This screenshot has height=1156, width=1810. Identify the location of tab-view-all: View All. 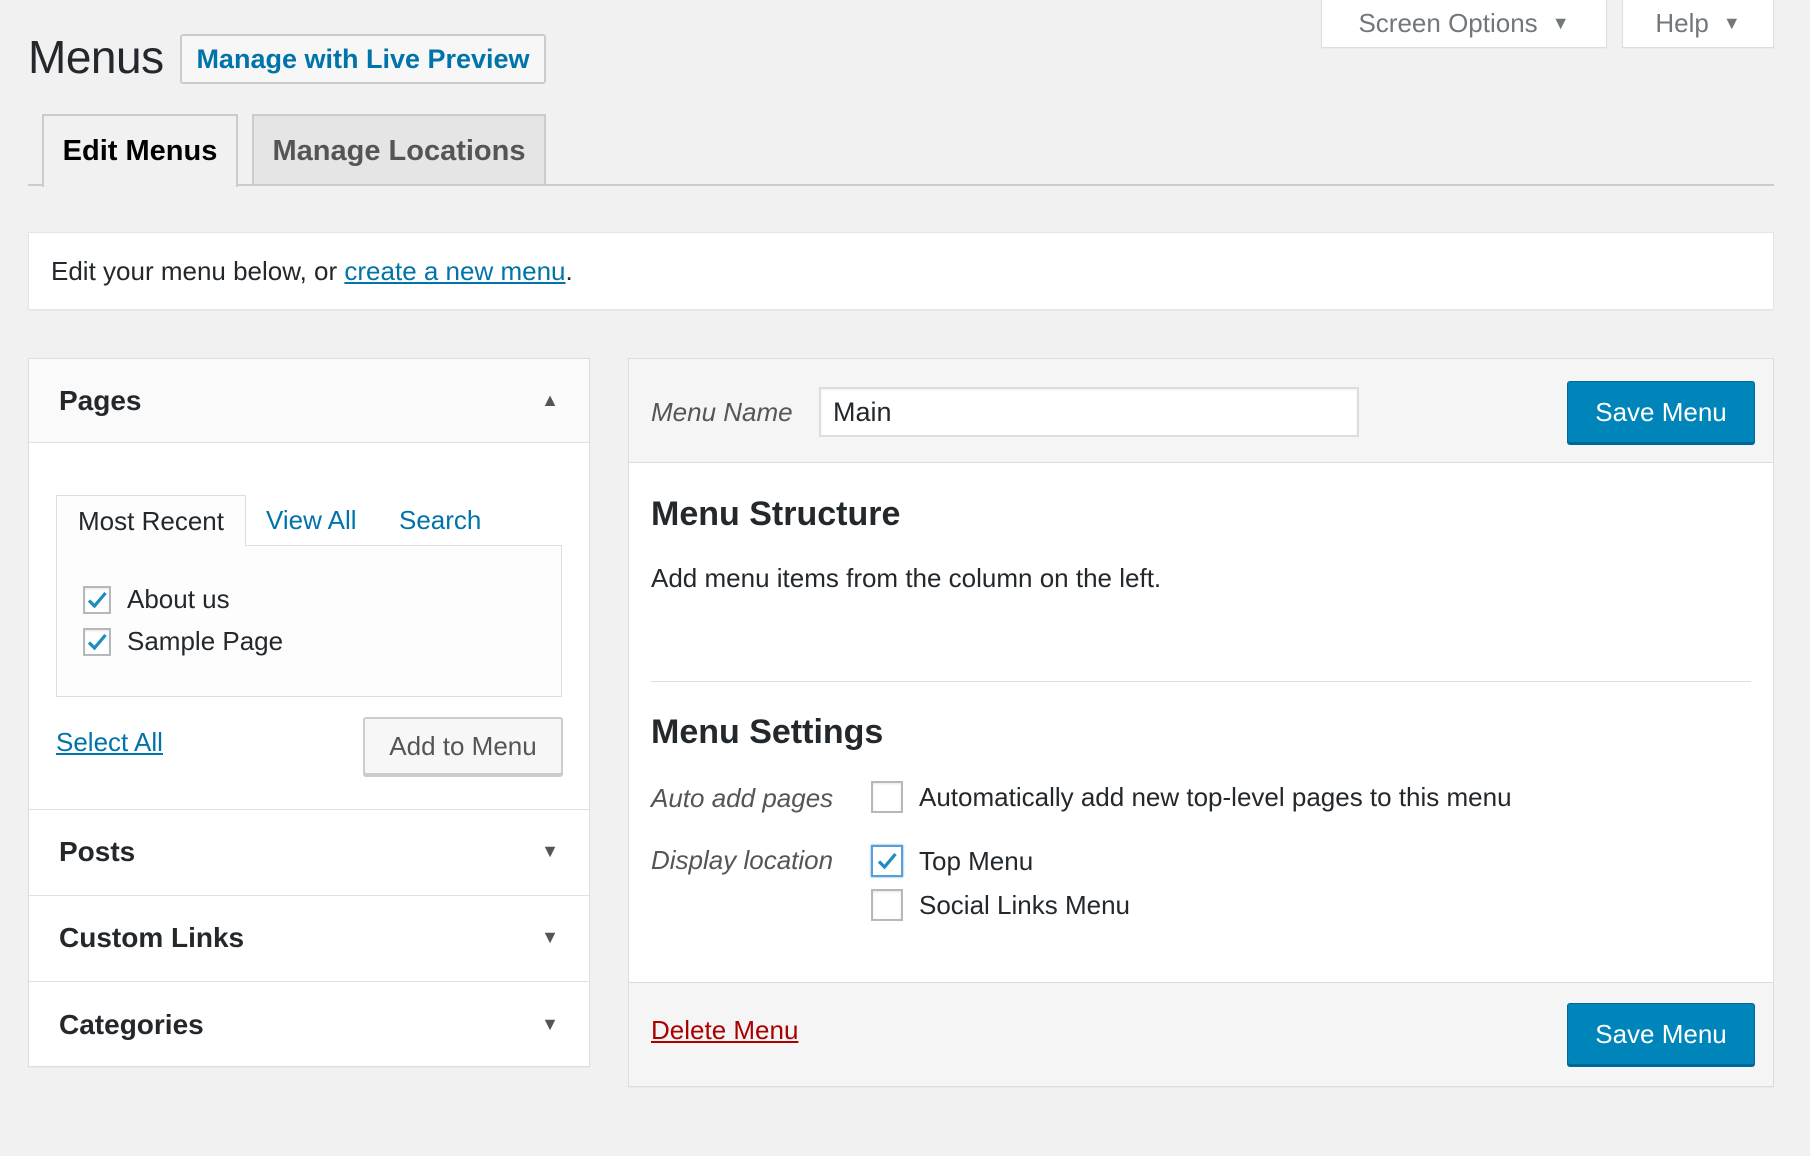
(311, 520).